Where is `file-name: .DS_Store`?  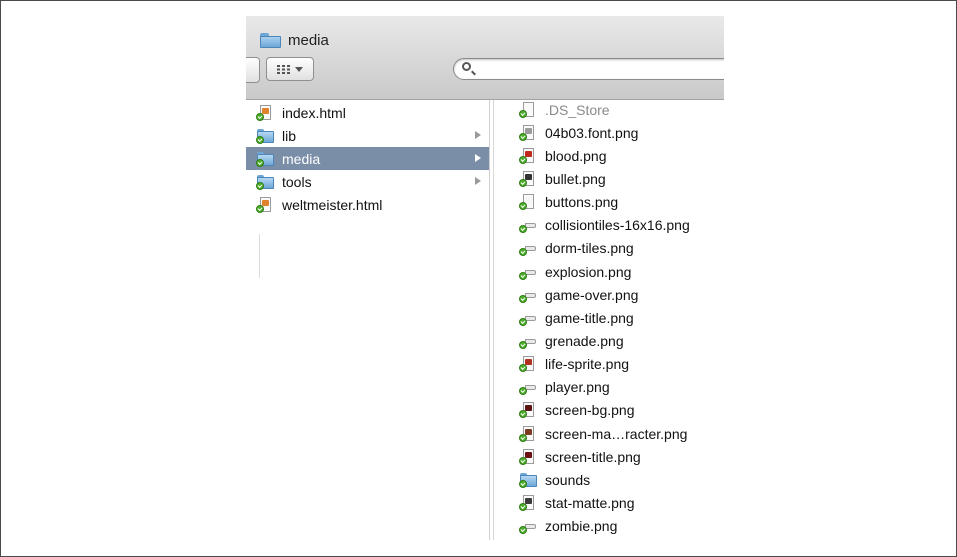
file-name: .DS_Store is located at coordinates (577, 109).